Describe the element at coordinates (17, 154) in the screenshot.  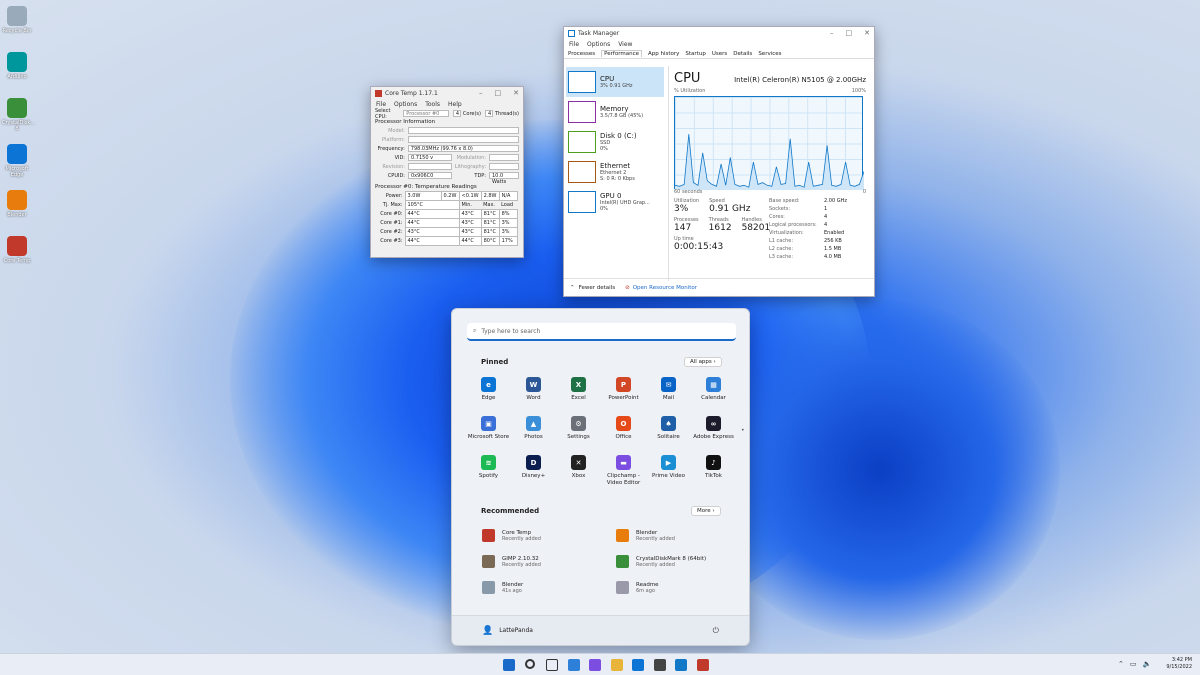
I see `microsoft-edge-icon` at that location.